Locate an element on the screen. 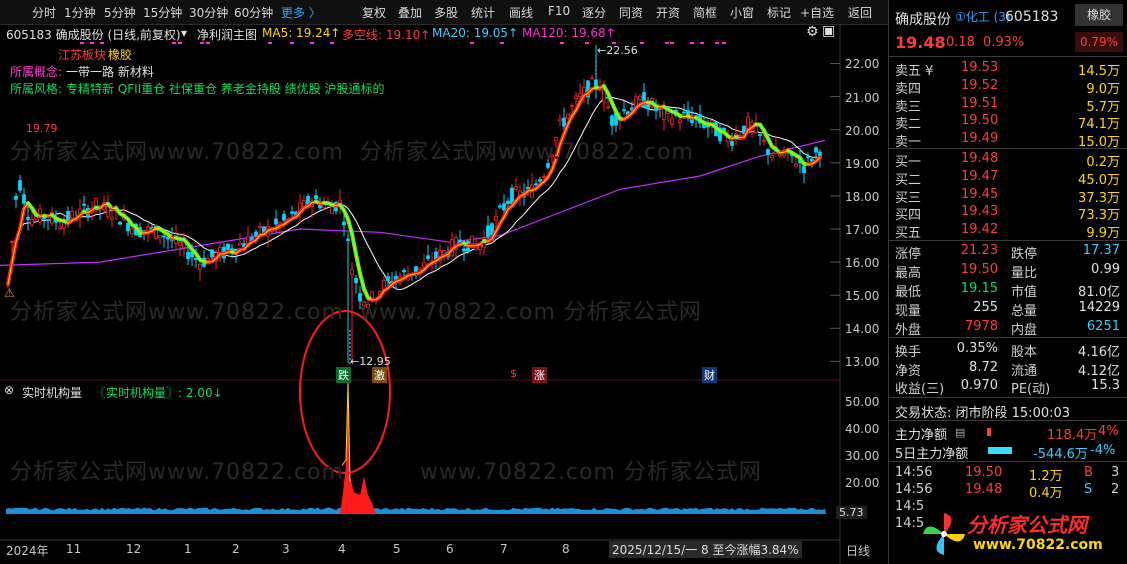 This screenshot has width=1127, height=564. stat-label: PE(动) is located at coordinates (1031, 389).